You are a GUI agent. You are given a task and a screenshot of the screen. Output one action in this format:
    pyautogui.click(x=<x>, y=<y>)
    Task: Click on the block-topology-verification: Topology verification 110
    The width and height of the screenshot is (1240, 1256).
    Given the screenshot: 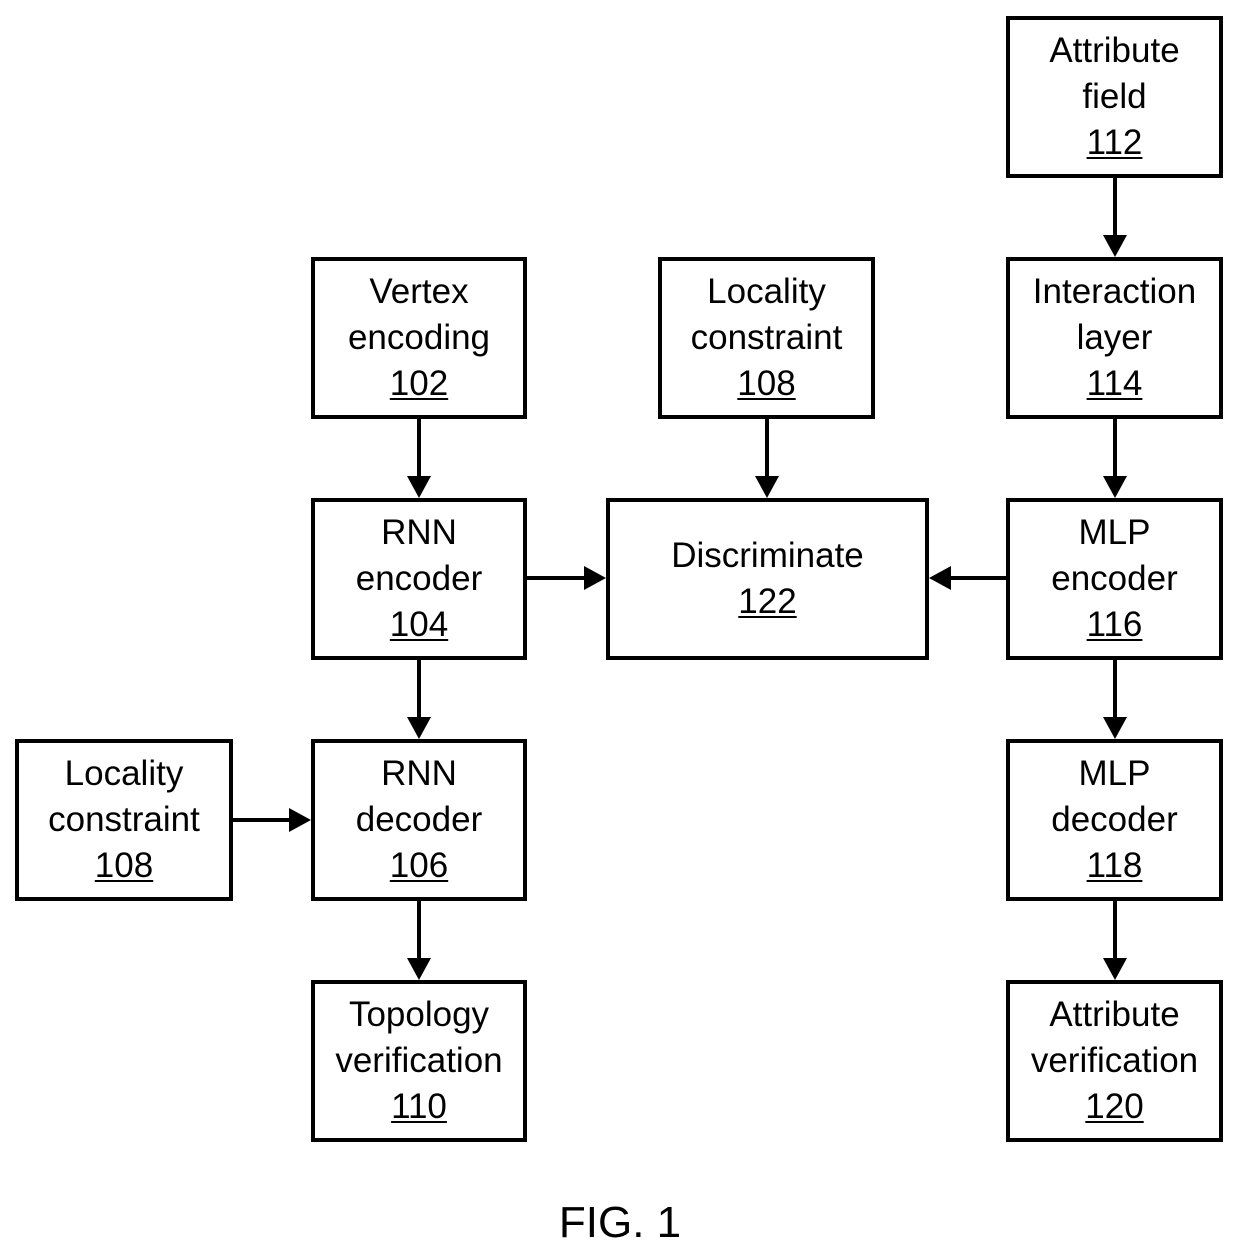 What is the action you would take?
    pyautogui.click(x=419, y=1061)
    